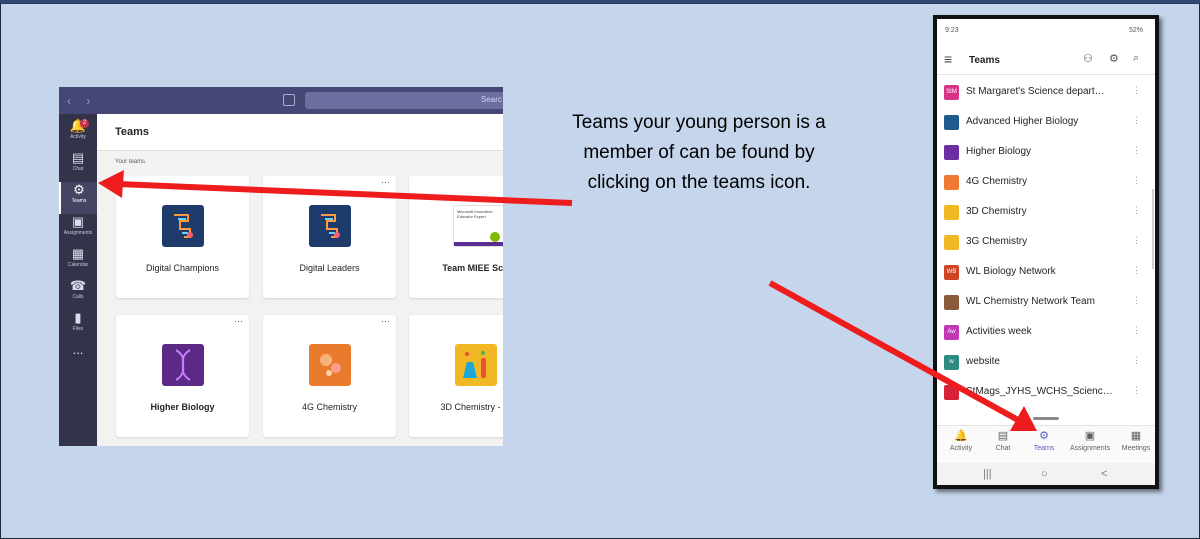 Image resolution: width=1200 pixels, height=539 pixels. What do you see at coordinates (345, 193) in the screenshot?
I see `arrow-to-desktop-teams` at bounding box center [345, 193].